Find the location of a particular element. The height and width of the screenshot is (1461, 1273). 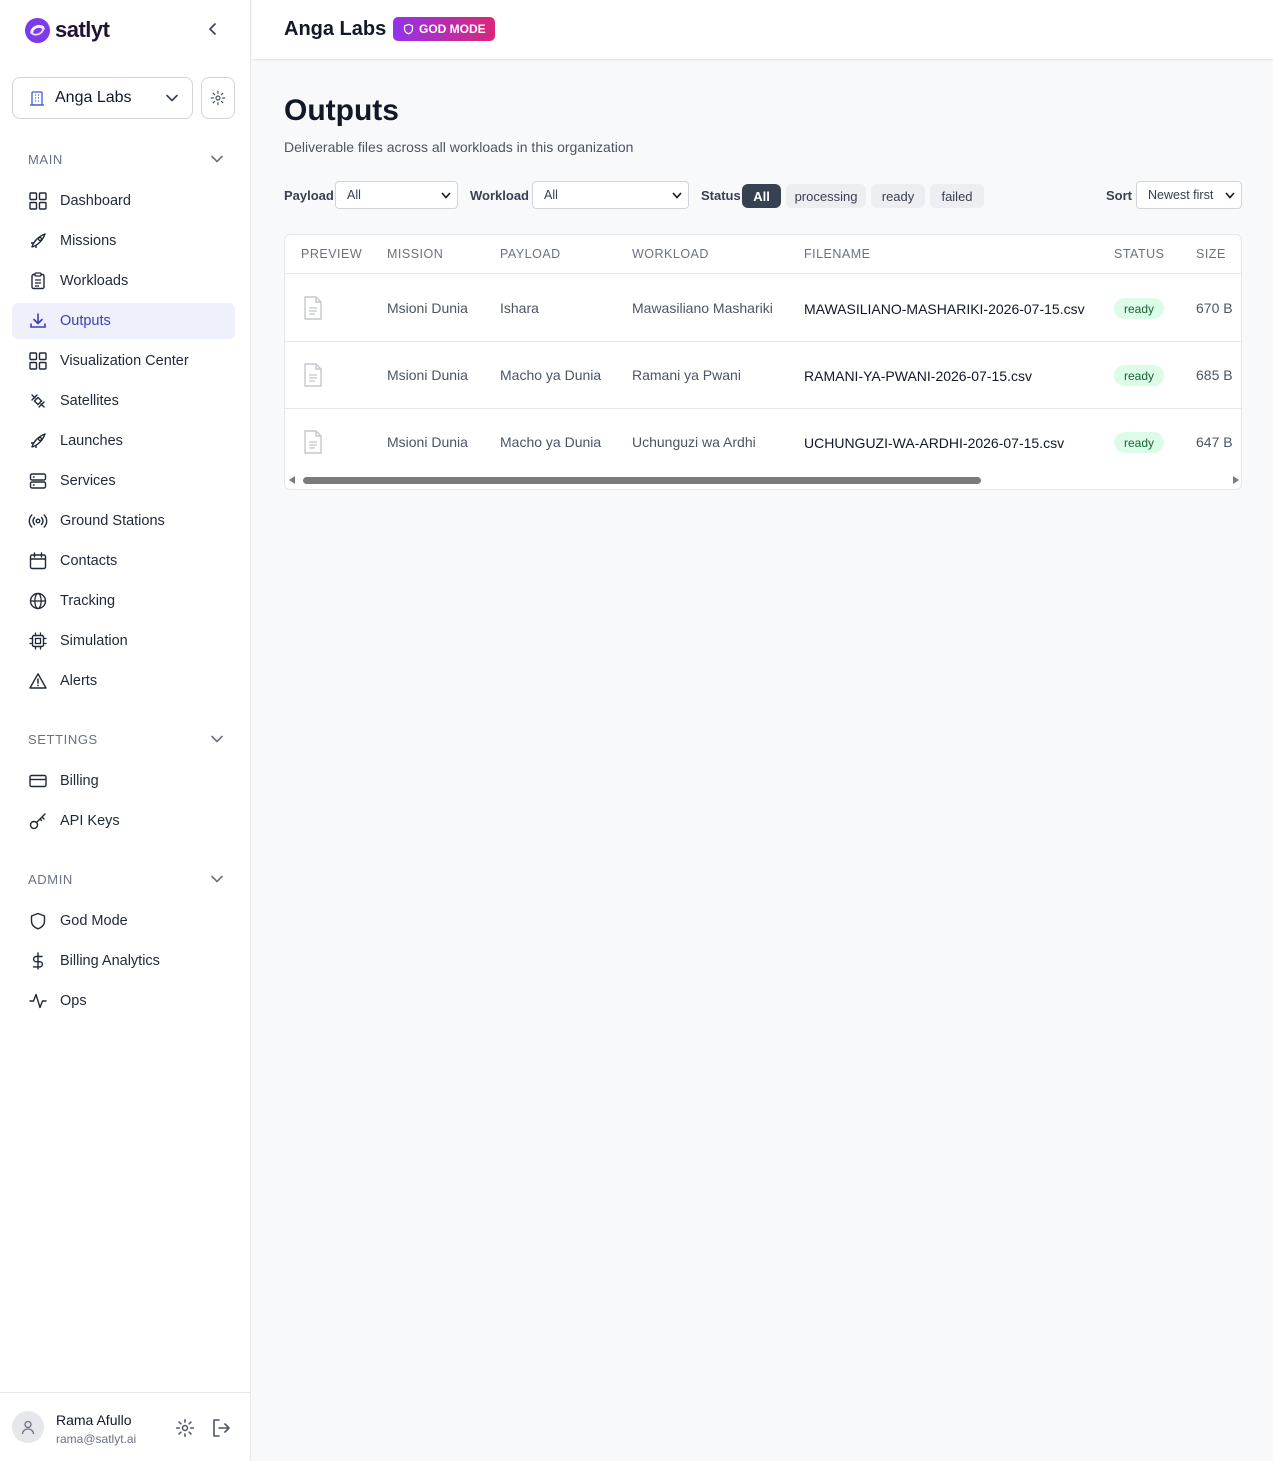

dollar-icon is located at coordinates (38, 961).